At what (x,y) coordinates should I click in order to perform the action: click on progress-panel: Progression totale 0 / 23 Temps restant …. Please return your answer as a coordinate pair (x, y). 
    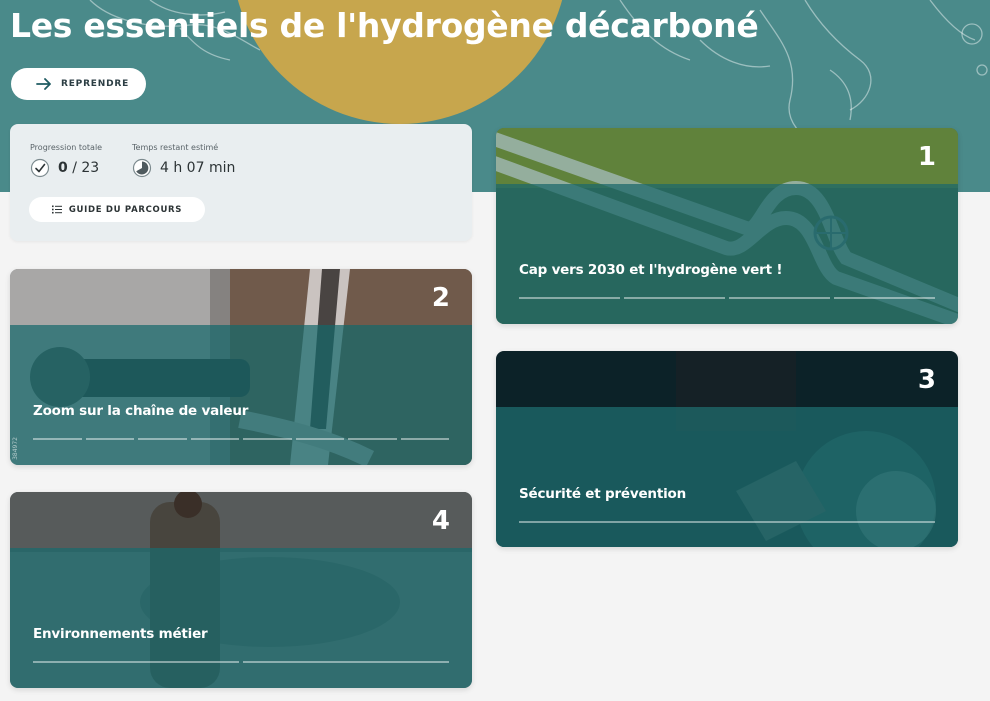
    Looking at the image, I should click on (241, 182).